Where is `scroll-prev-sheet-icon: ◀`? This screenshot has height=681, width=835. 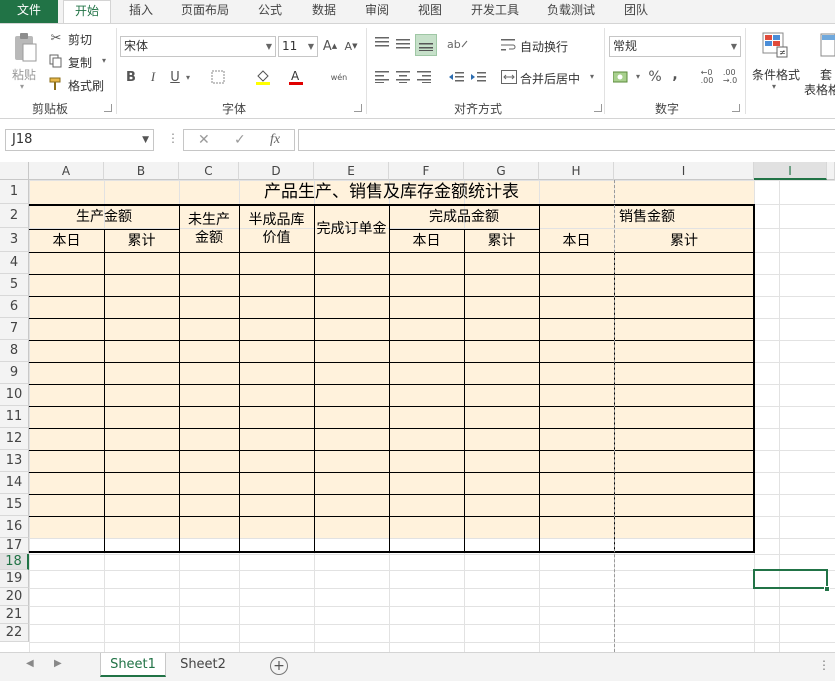
scroll-prev-sheet-icon: ◀ is located at coordinates (30, 663).